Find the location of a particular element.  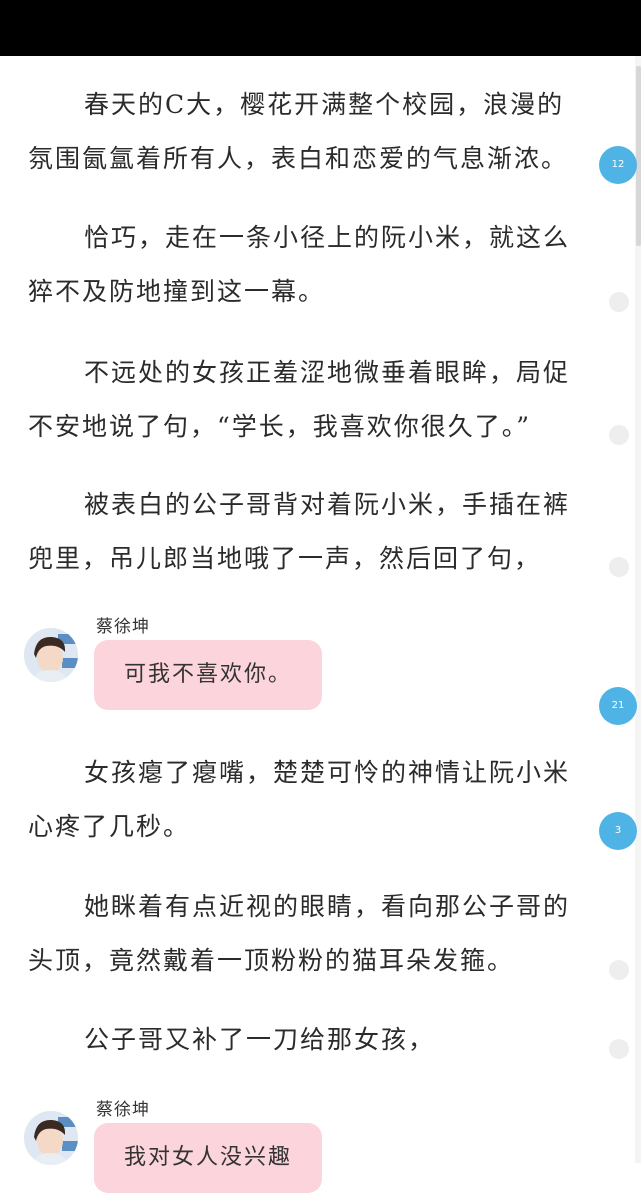

comment-count-badge: 12 is located at coordinates (618, 165).